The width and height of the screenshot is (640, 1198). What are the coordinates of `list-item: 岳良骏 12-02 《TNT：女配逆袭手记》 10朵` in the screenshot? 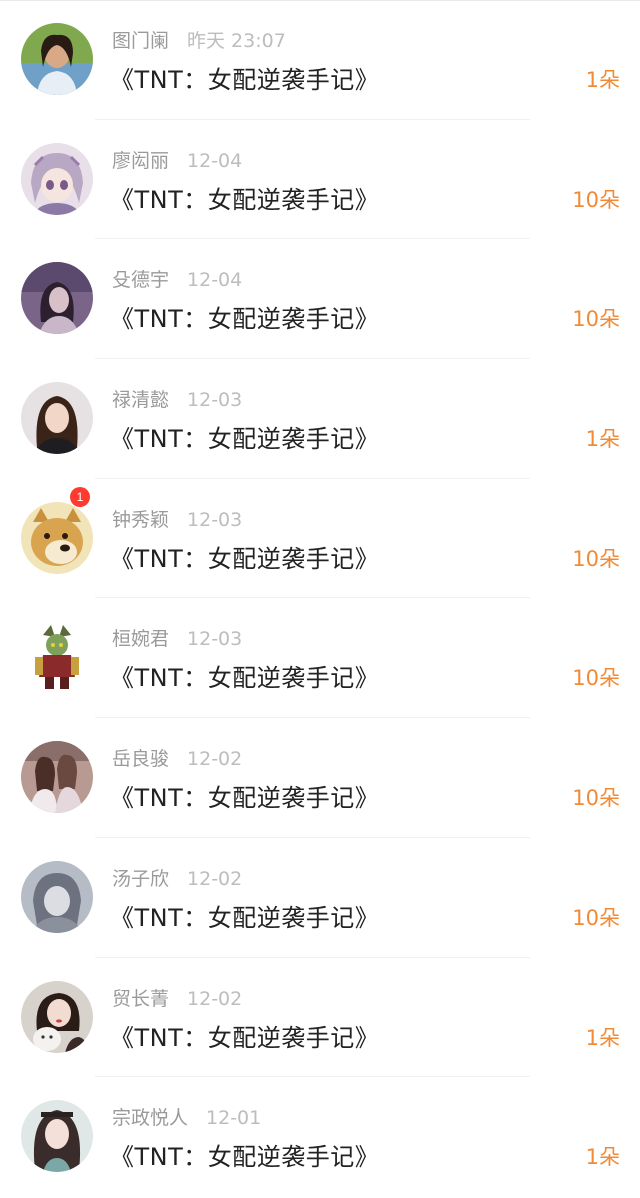 It's located at (320, 778).